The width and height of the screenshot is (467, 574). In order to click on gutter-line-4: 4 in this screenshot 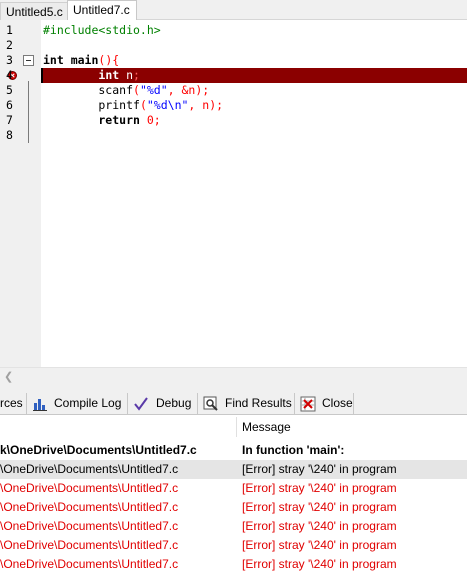, I will do `click(20, 75)`.